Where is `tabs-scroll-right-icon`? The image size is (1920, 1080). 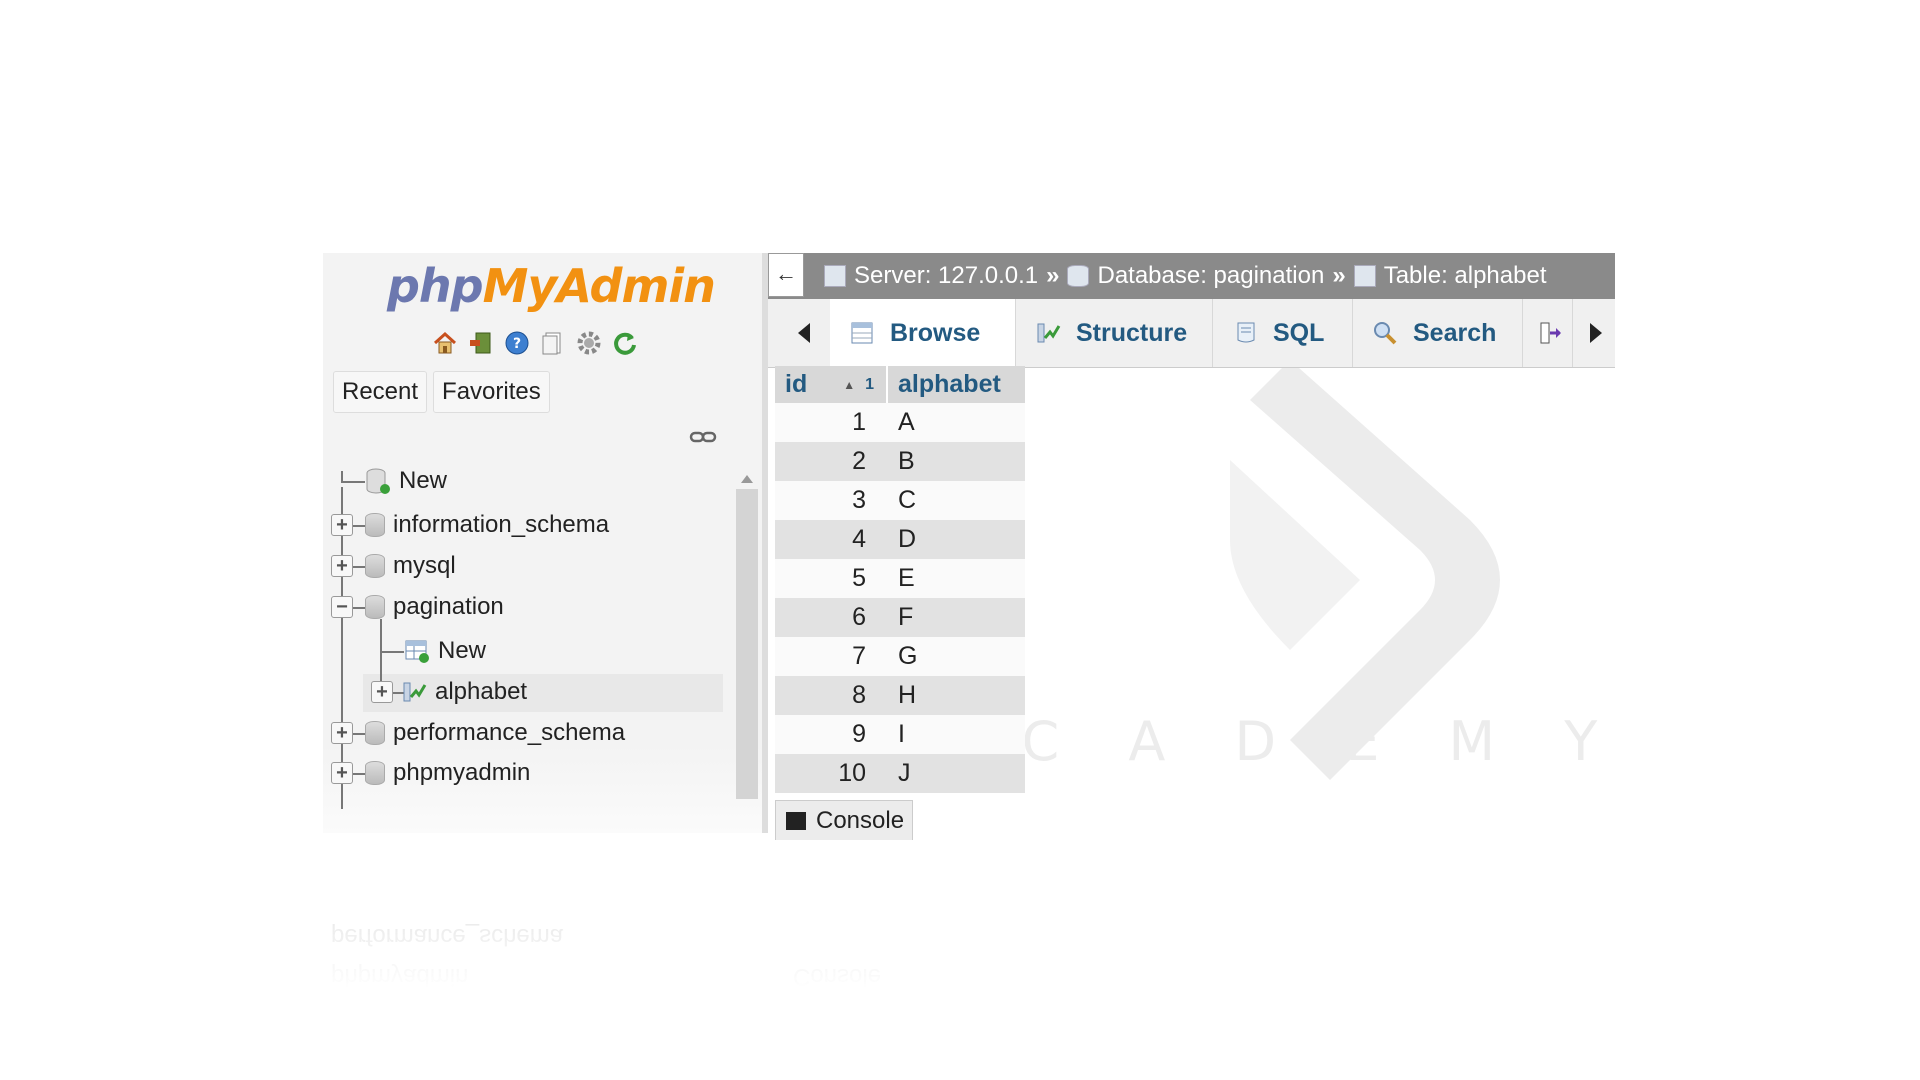
tabs-scroll-right-icon is located at coordinates (1596, 333).